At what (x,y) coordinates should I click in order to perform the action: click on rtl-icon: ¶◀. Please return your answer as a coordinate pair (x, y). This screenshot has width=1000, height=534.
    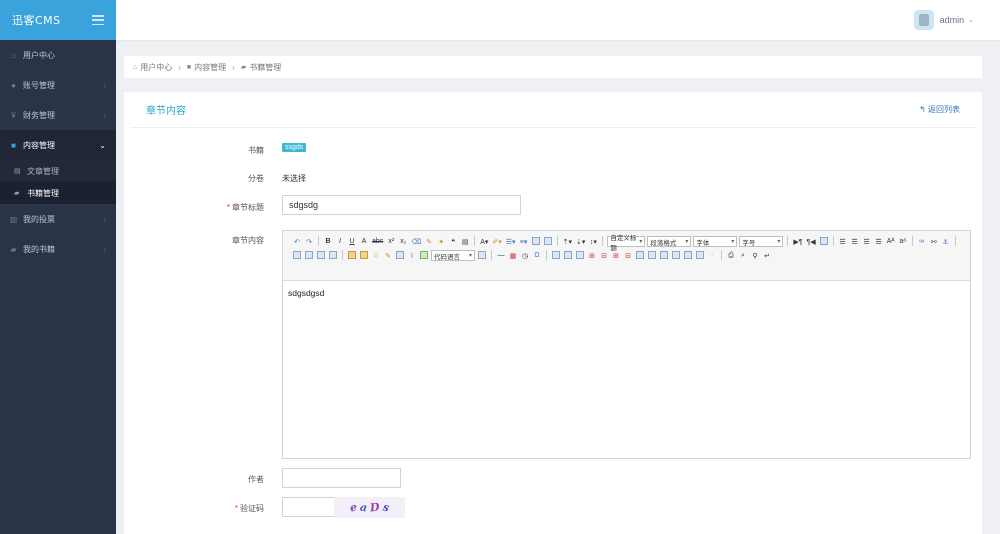
    Looking at the image, I should click on (811, 241).